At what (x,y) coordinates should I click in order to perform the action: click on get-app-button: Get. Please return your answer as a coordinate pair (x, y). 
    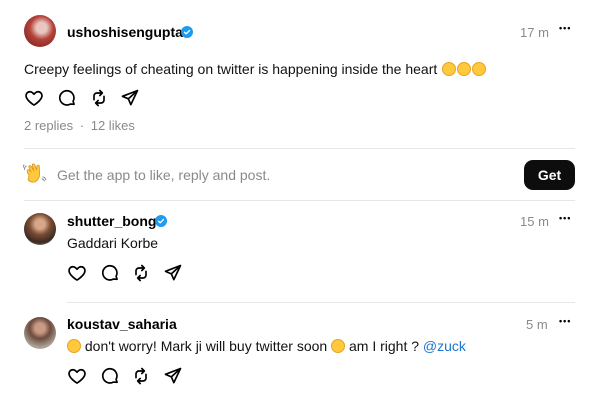
    Looking at the image, I should click on (549, 175).